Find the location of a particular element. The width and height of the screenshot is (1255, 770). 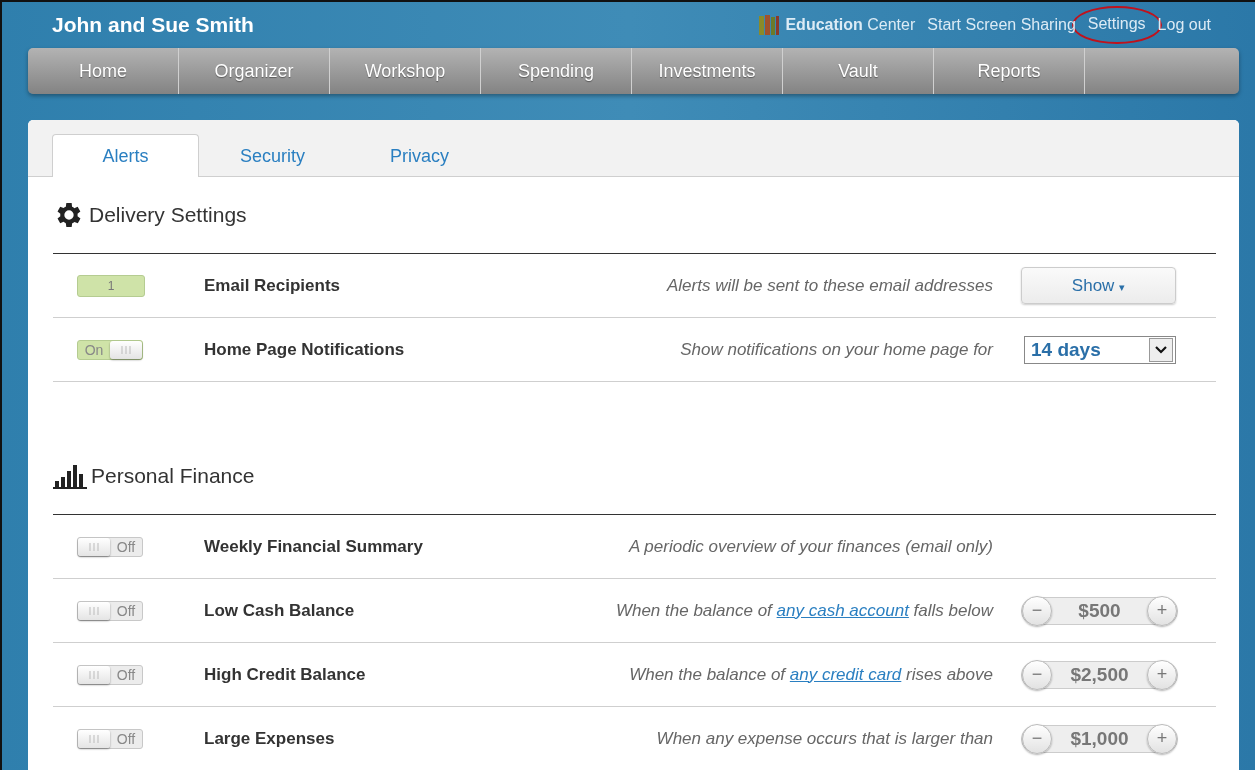

alert-label: High Credit Balance is located at coordinates (285, 674).